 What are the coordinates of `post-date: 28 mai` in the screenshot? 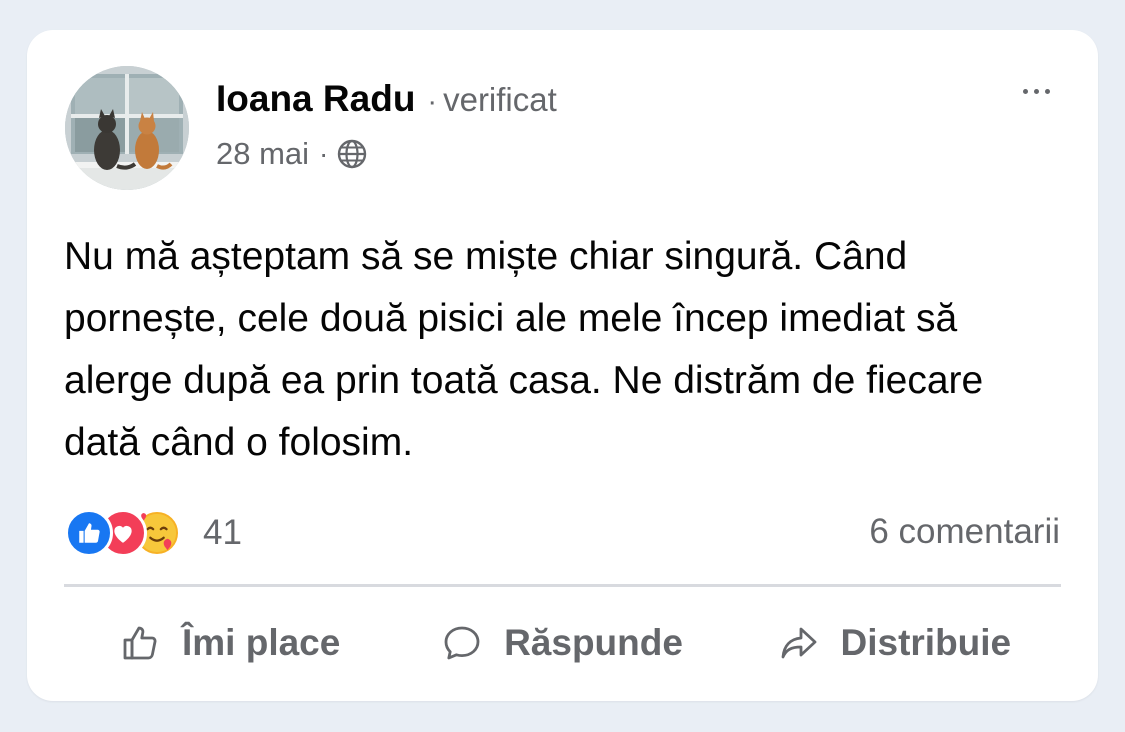 It's located at (262, 154).